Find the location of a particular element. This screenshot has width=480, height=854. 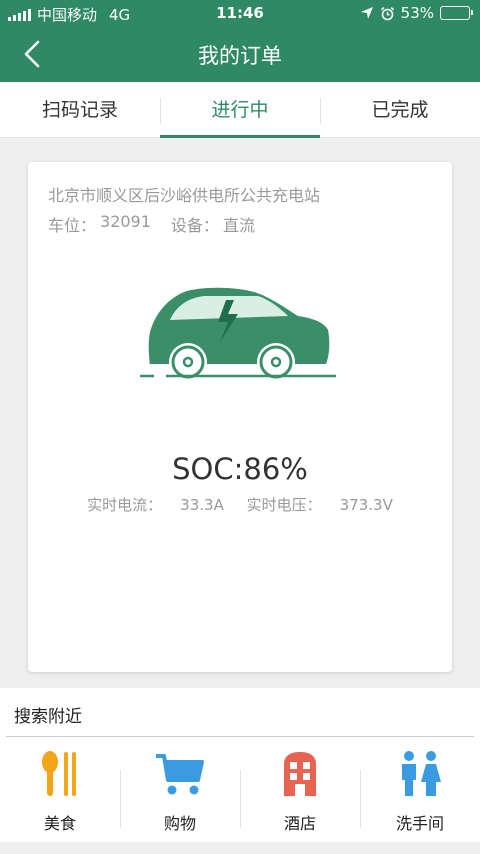

order-tabs: 扫码记录 进行中 已完成 is located at coordinates (240, 110).